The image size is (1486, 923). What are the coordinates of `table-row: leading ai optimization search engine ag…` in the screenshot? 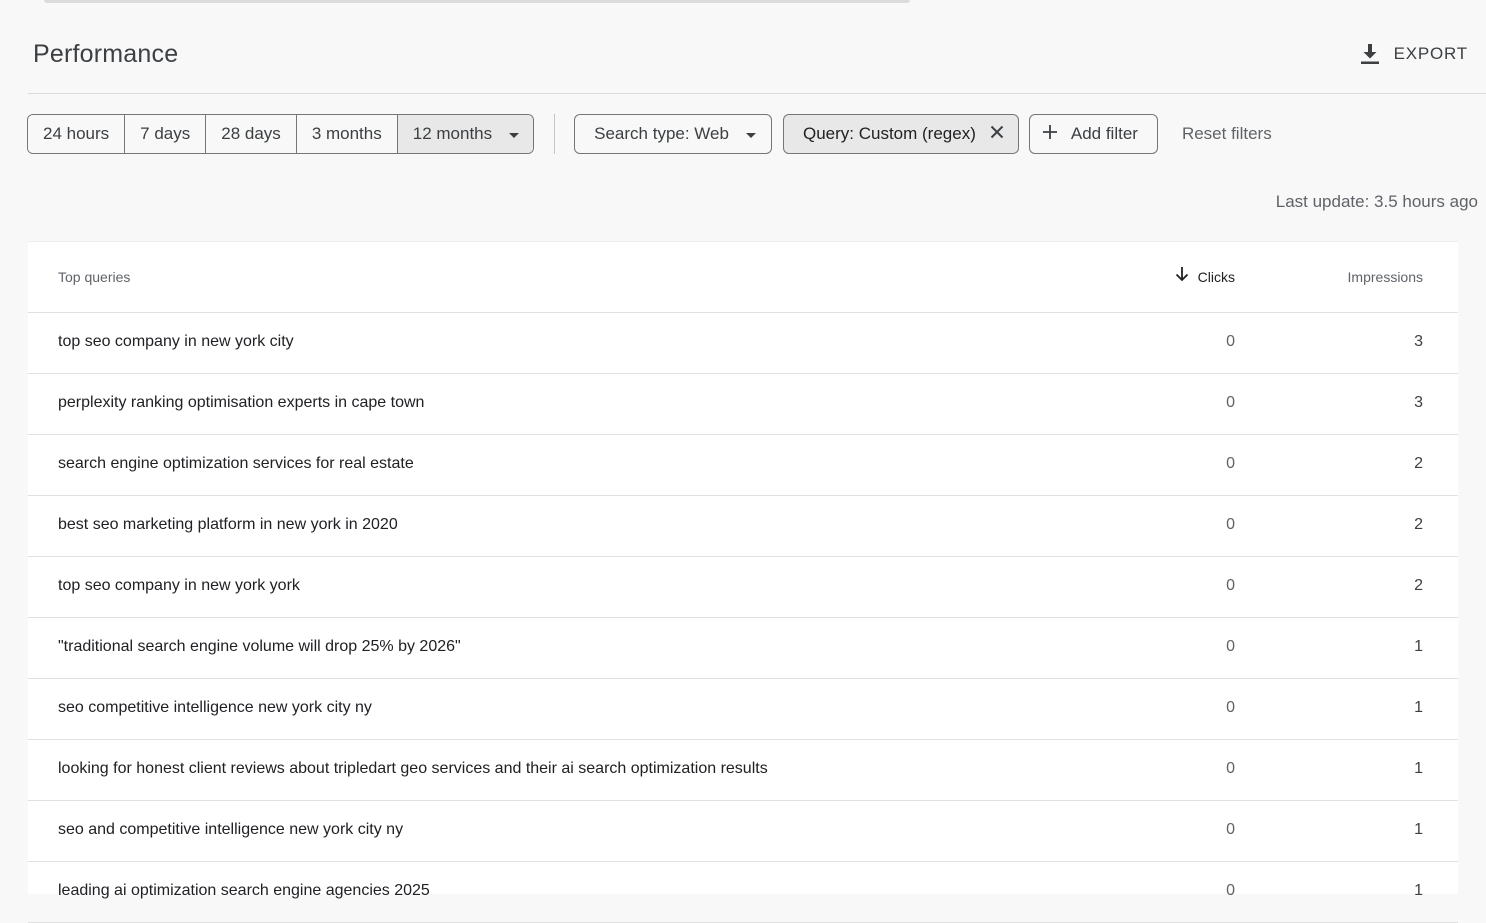 It's located at (743, 892).